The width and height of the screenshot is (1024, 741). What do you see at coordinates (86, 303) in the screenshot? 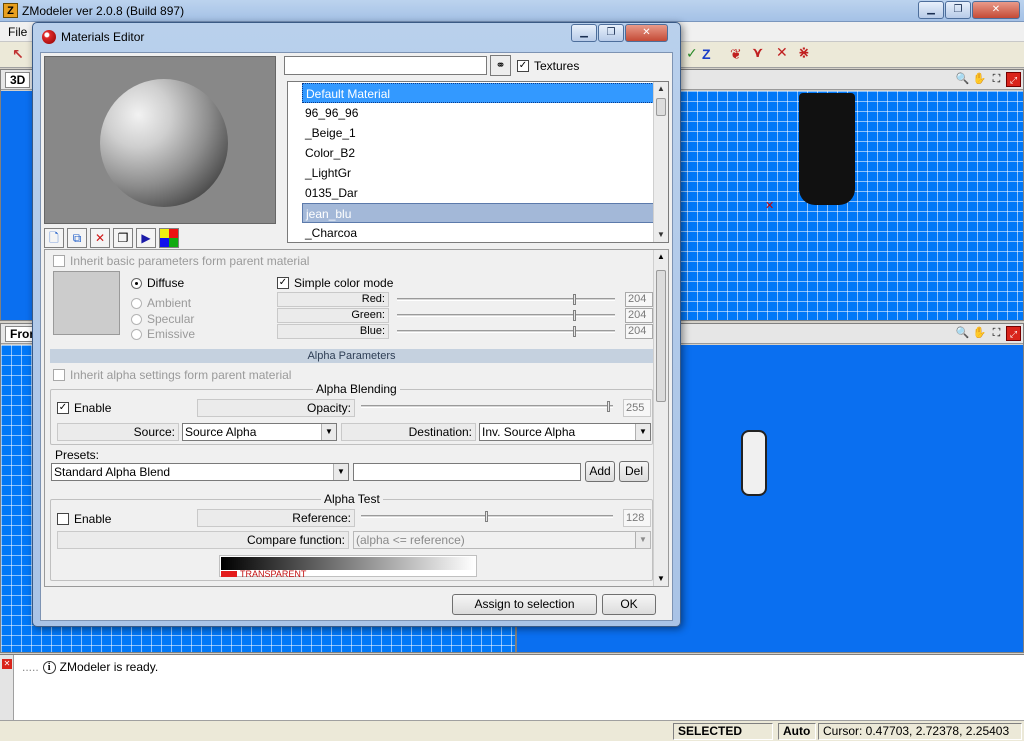
I see `color-swatch` at bounding box center [86, 303].